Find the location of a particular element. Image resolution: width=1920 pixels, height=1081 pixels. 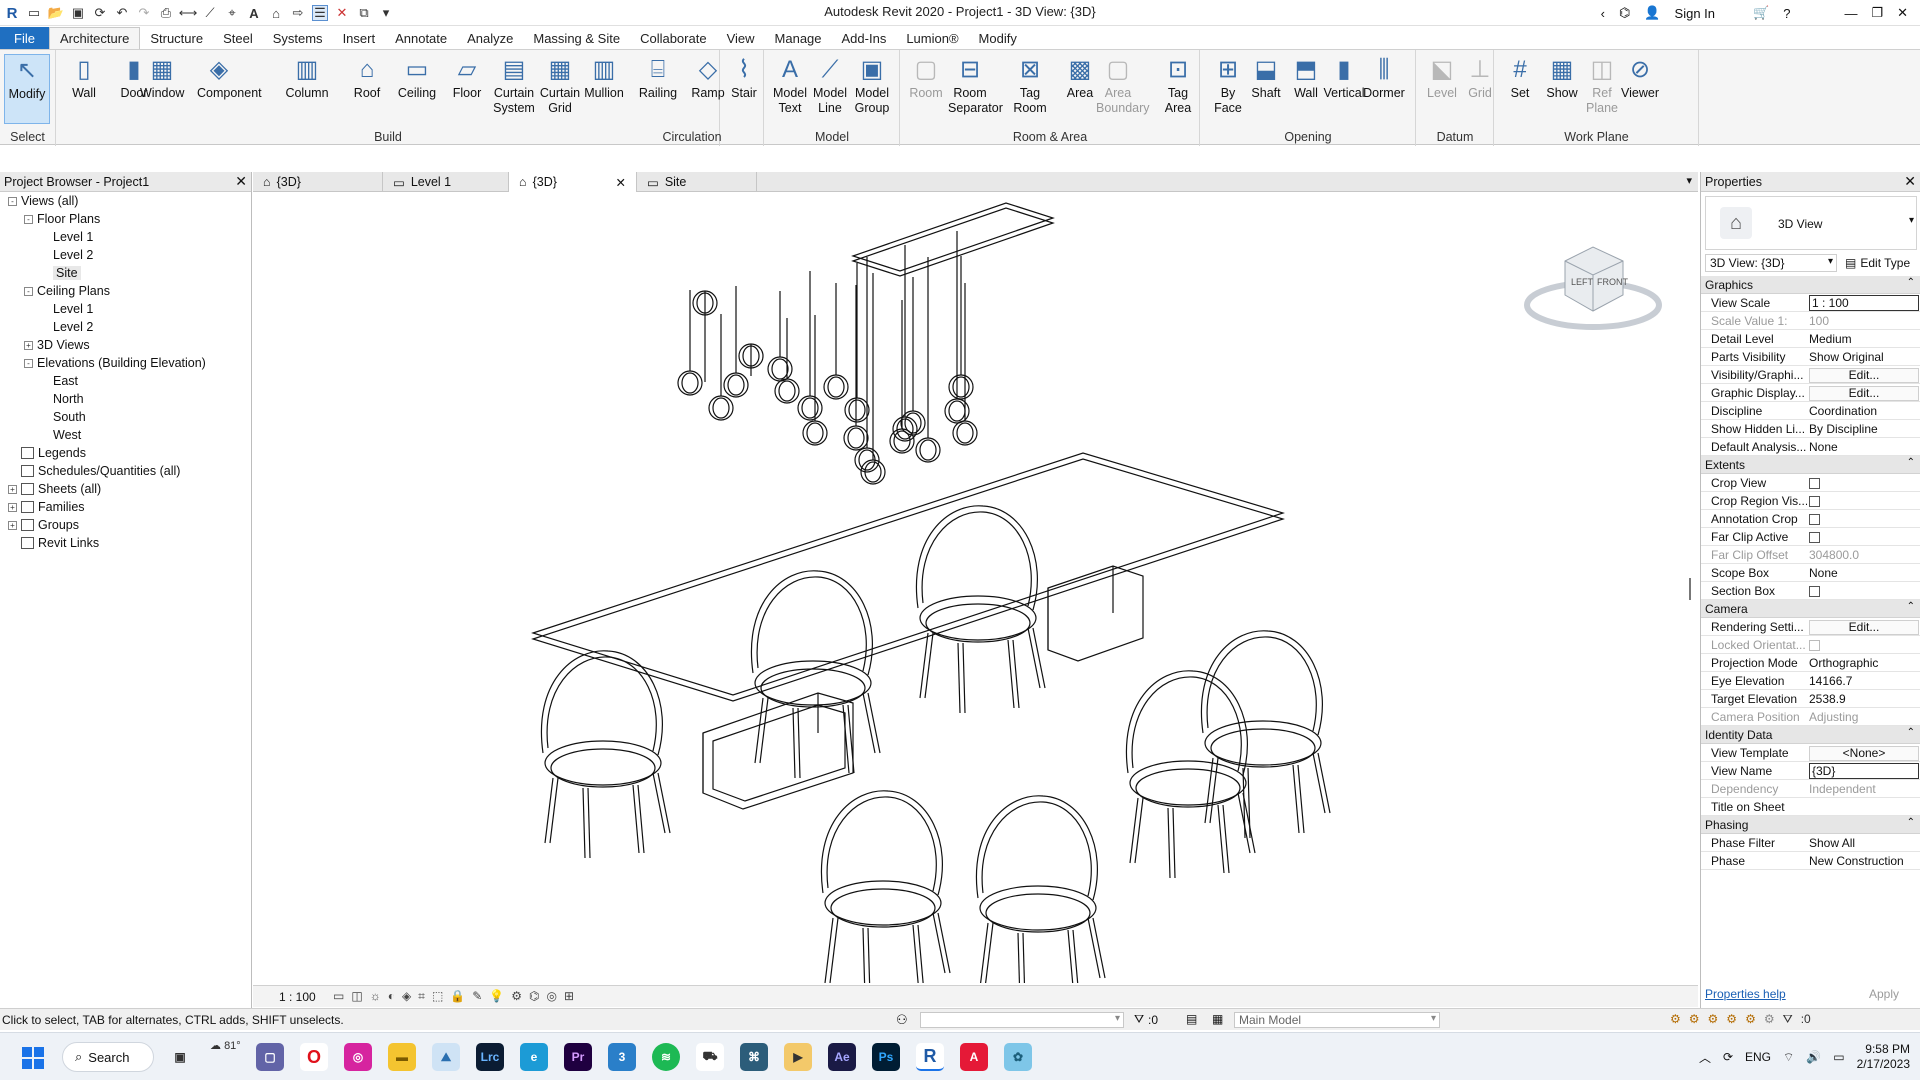

autocad-icon: A is located at coordinates (974, 1057).